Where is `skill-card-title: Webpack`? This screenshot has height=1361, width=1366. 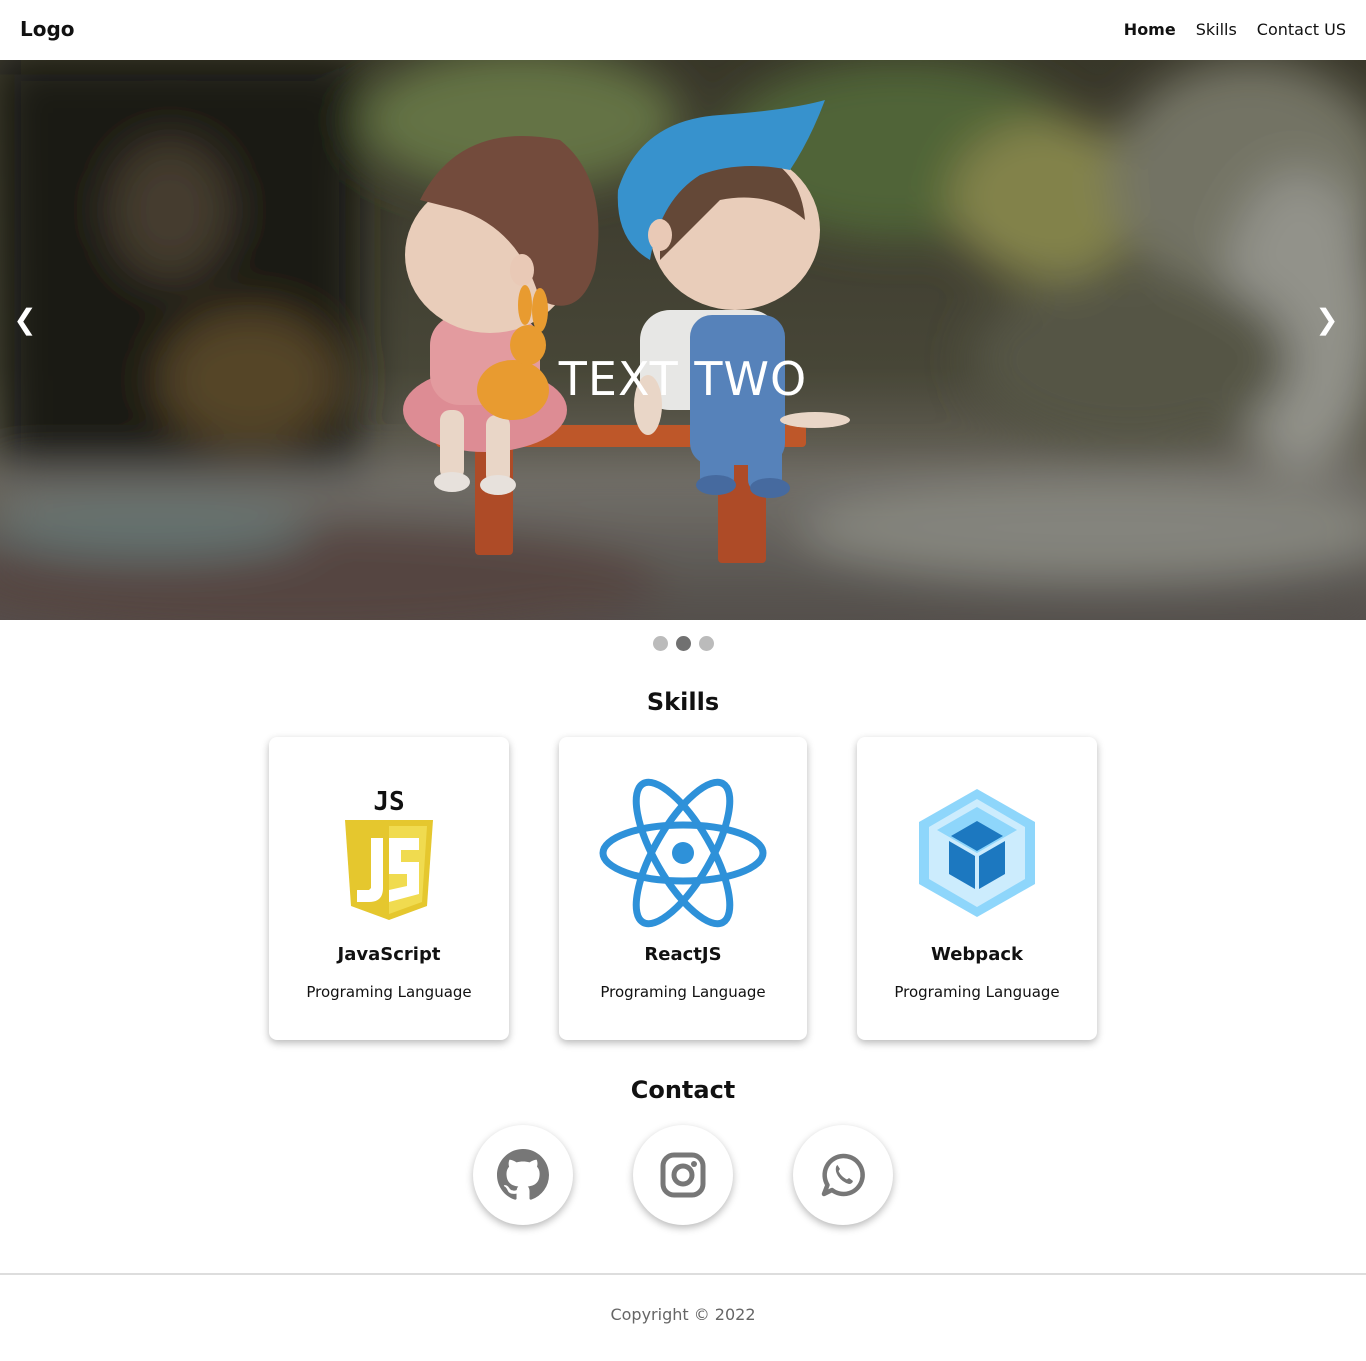 skill-card-title: Webpack is located at coordinates (977, 954).